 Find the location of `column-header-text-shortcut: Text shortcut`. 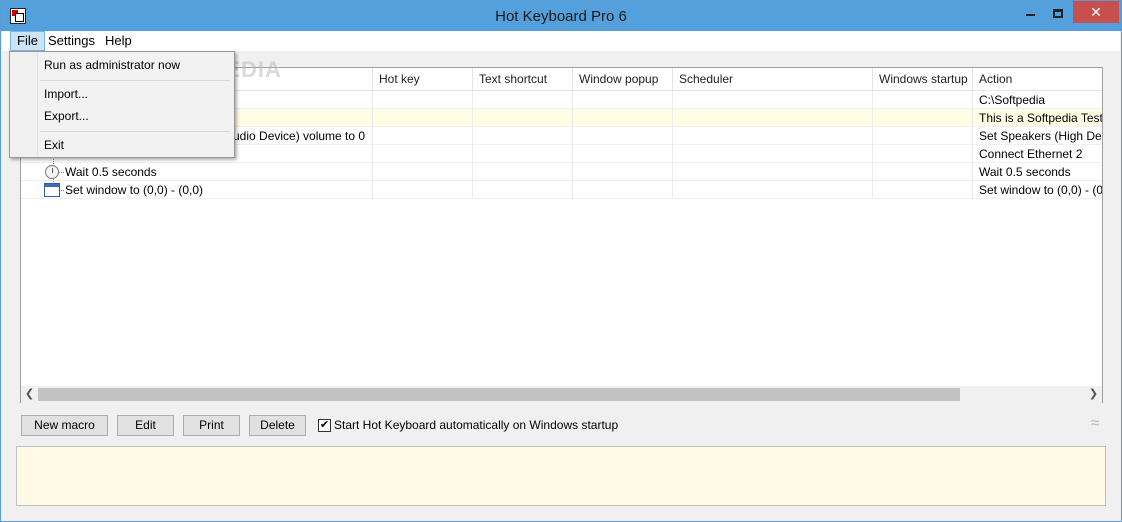

column-header-text-shortcut: Text shortcut is located at coordinates (523, 79).